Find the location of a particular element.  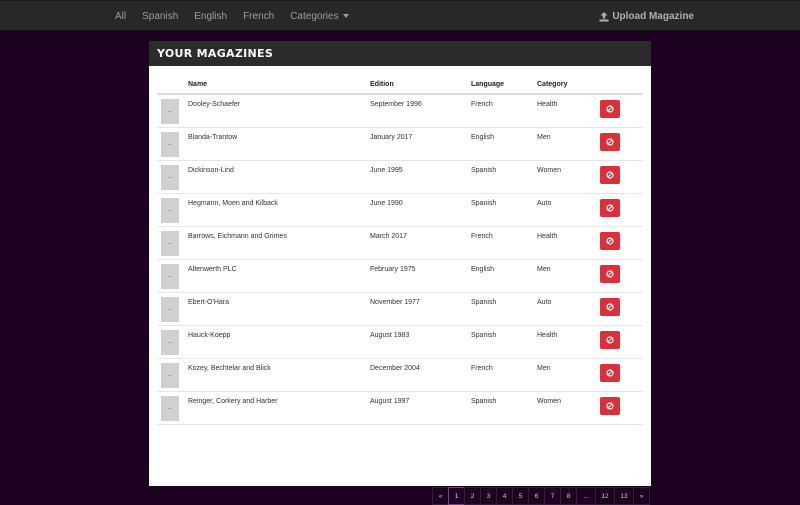

magazine-name: Altenwerth PLC is located at coordinates (279, 276).